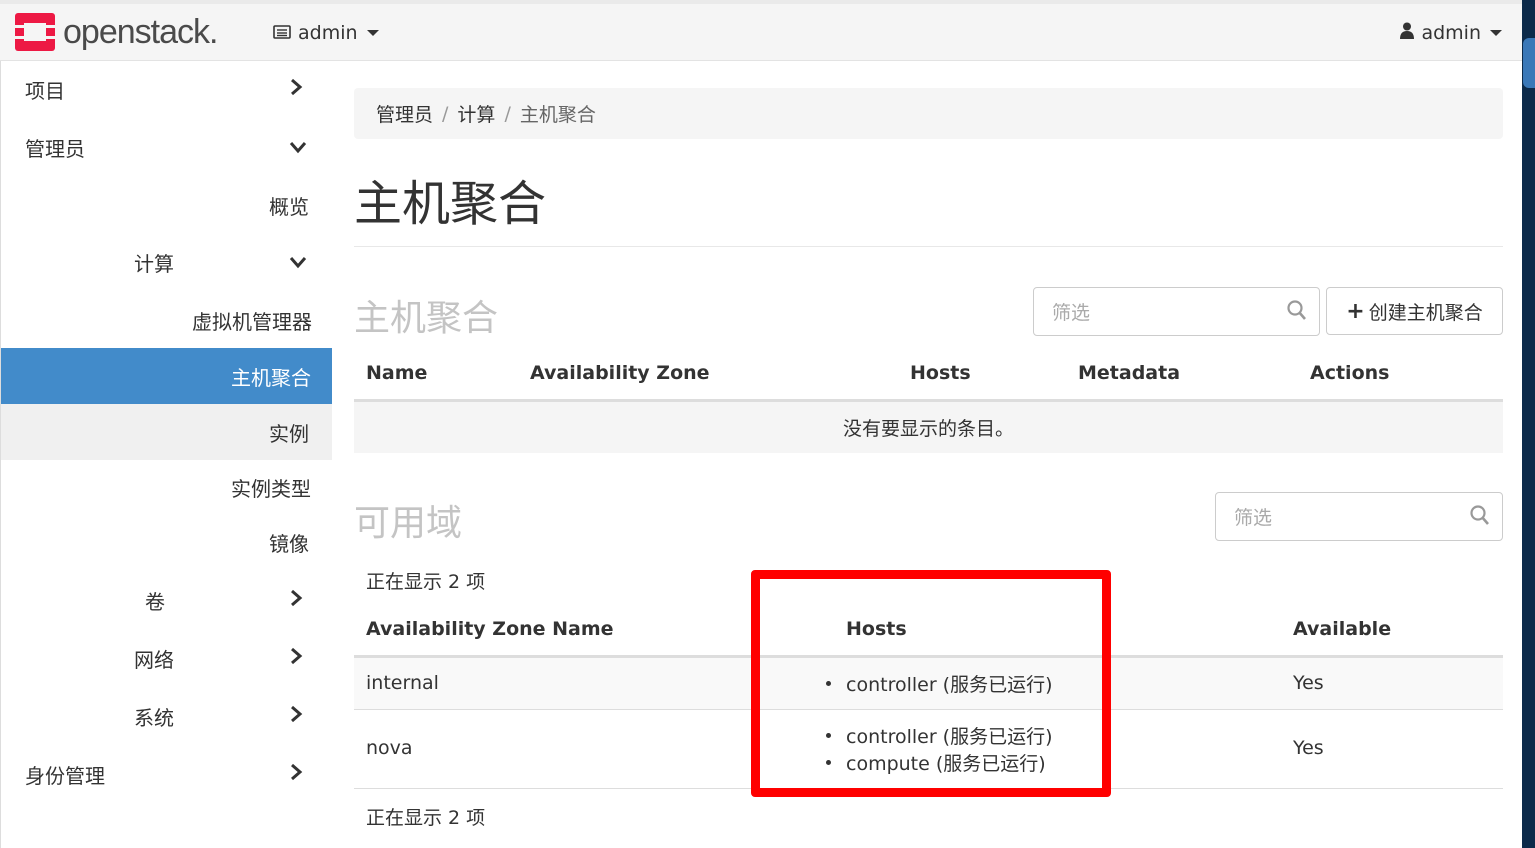 The height and width of the screenshot is (848, 1535). Describe the element at coordinates (155, 601) in the screenshot. I see `sidebar-item-label: 卷` at that location.